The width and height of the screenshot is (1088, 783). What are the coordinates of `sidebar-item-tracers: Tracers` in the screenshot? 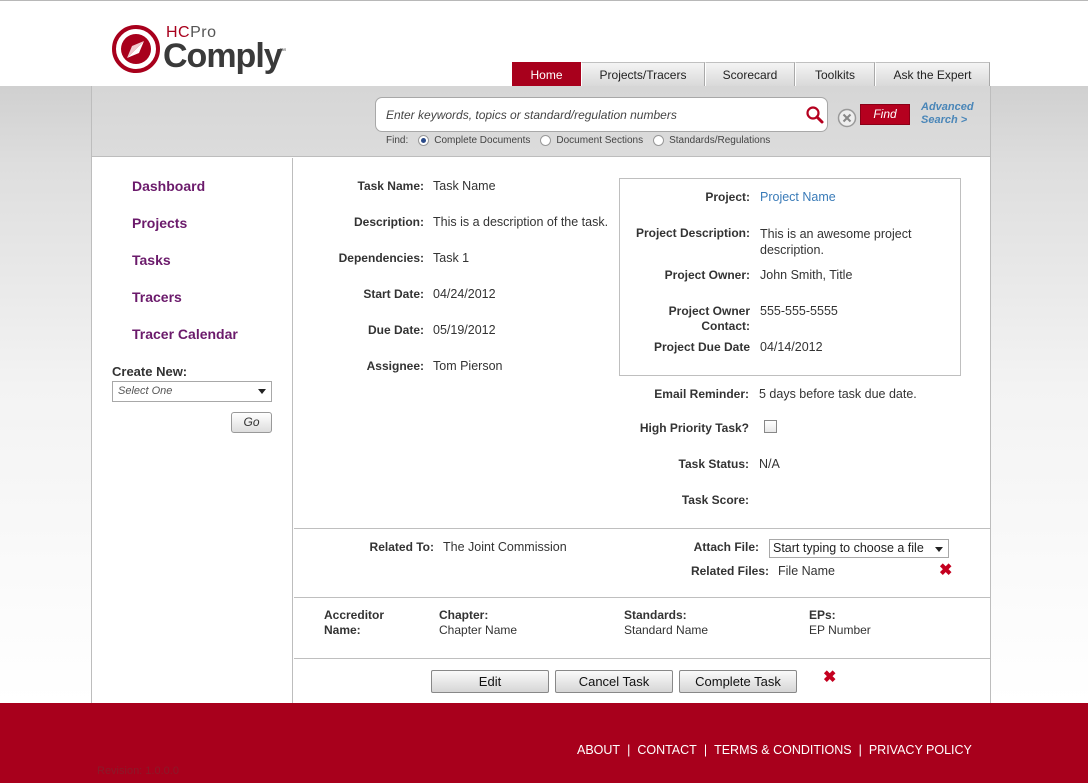 It's located at (157, 297).